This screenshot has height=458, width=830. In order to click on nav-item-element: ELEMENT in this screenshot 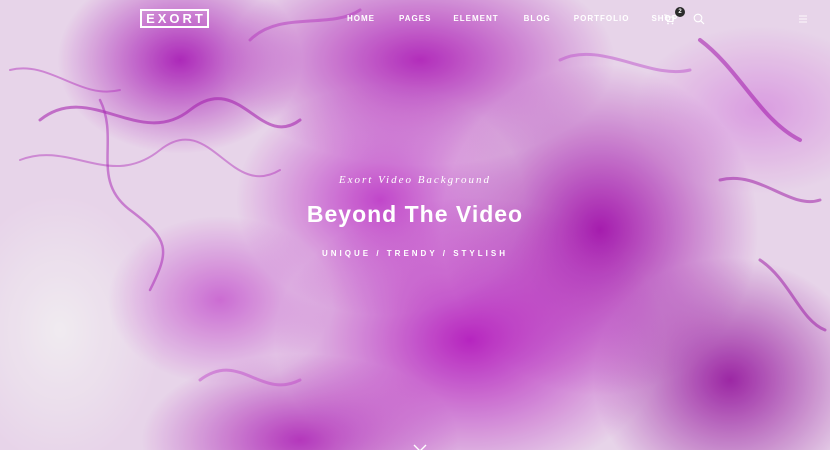, I will do `click(475, 20)`.